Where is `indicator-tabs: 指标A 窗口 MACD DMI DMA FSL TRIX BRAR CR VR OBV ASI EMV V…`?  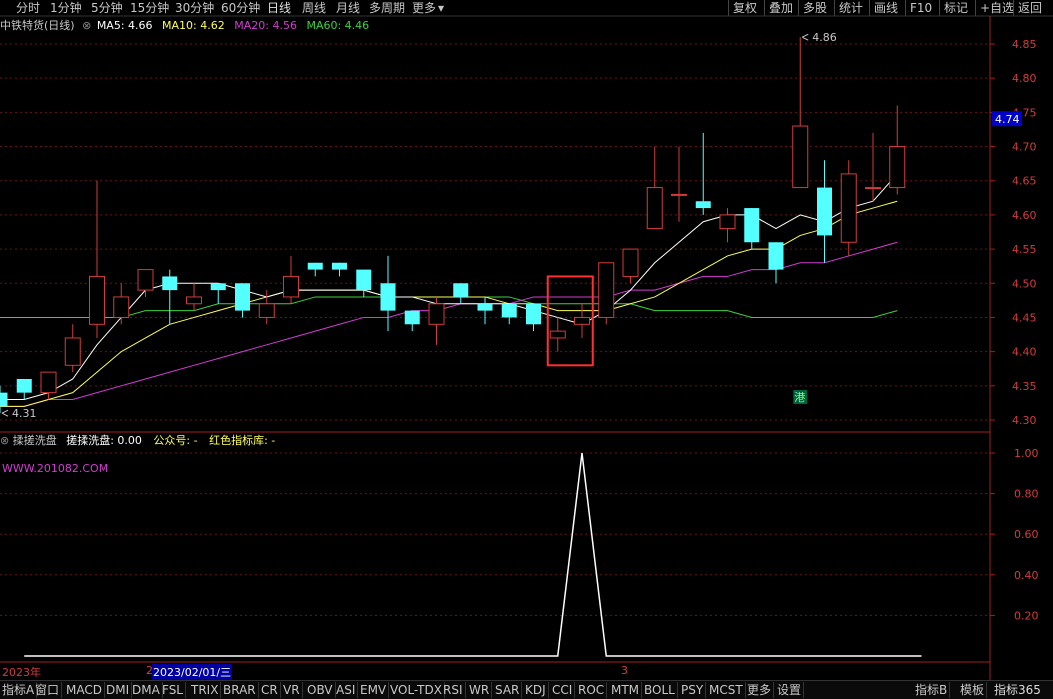
indicator-tabs: 指标A 窗口 MACD DMI DMA FSL TRIX BRAR CR VR OBV ASI EMV V… is located at coordinates (526, 689).